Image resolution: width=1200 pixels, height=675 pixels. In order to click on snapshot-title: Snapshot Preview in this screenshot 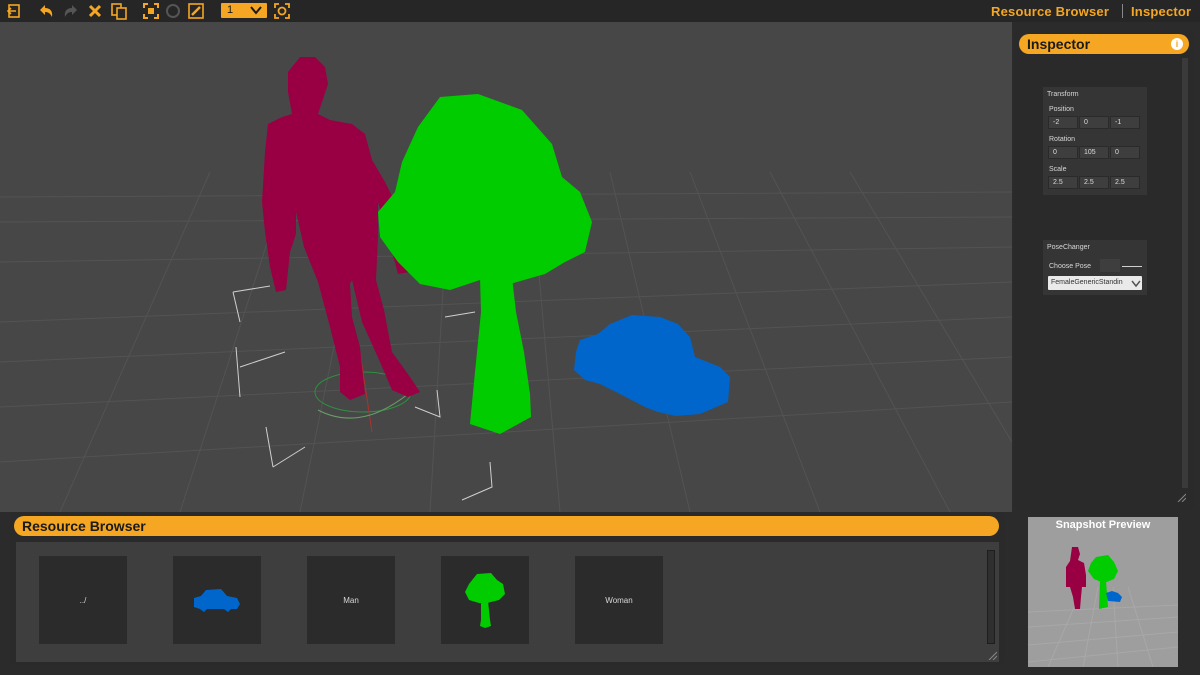, I will do `click(1103, 525)`.